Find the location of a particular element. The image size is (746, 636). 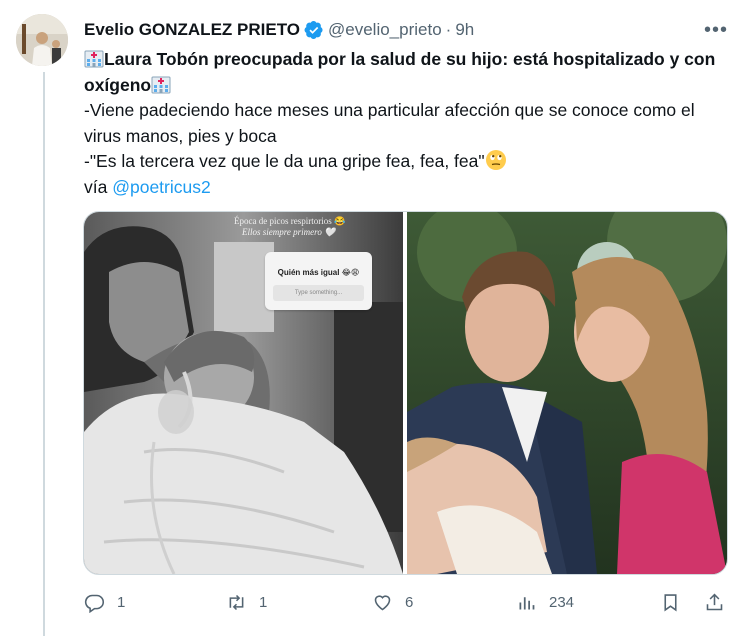

views-count: 234 is located at coordinates (562, 602).